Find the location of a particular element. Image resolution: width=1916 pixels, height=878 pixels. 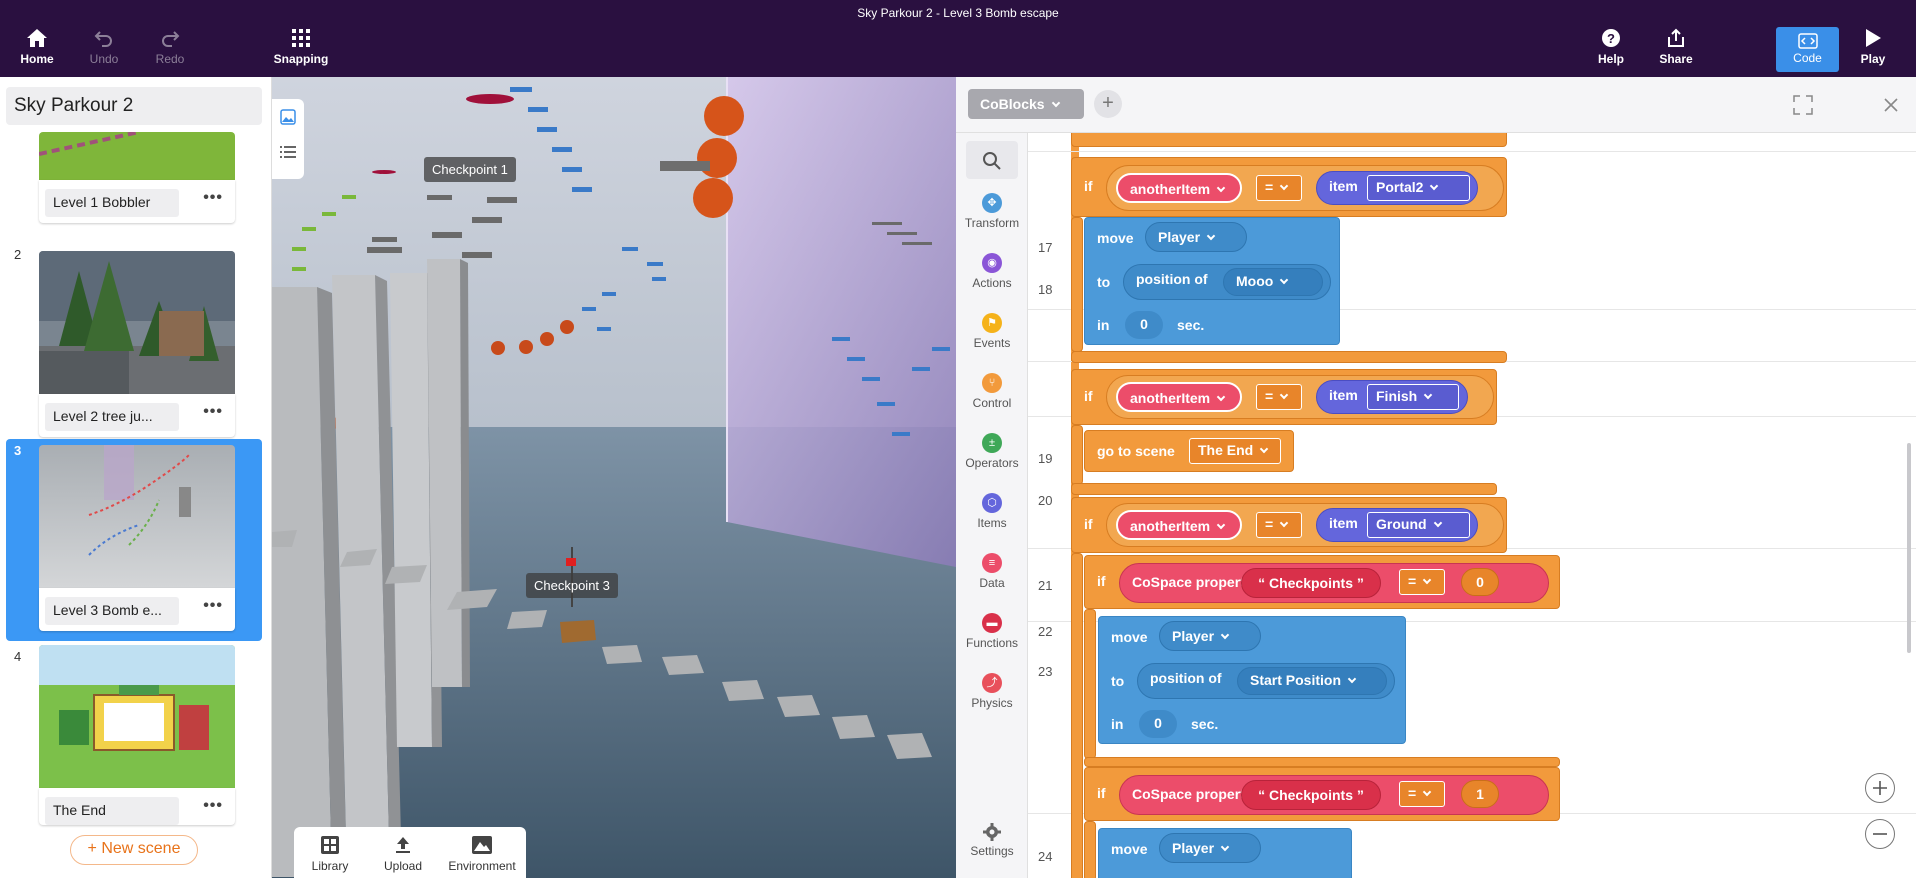

upload-button: Upload is located at coordinates (403, 854).